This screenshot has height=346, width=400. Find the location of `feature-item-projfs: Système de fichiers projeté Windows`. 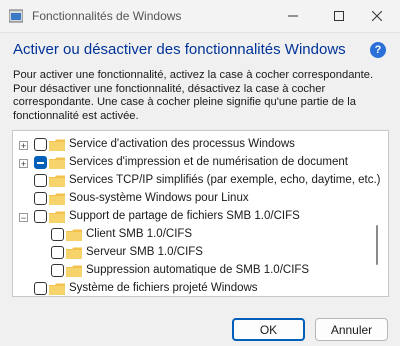

feature-item-projfs: Système de fichiers projeté Windows is located at coordinates (193, 288).